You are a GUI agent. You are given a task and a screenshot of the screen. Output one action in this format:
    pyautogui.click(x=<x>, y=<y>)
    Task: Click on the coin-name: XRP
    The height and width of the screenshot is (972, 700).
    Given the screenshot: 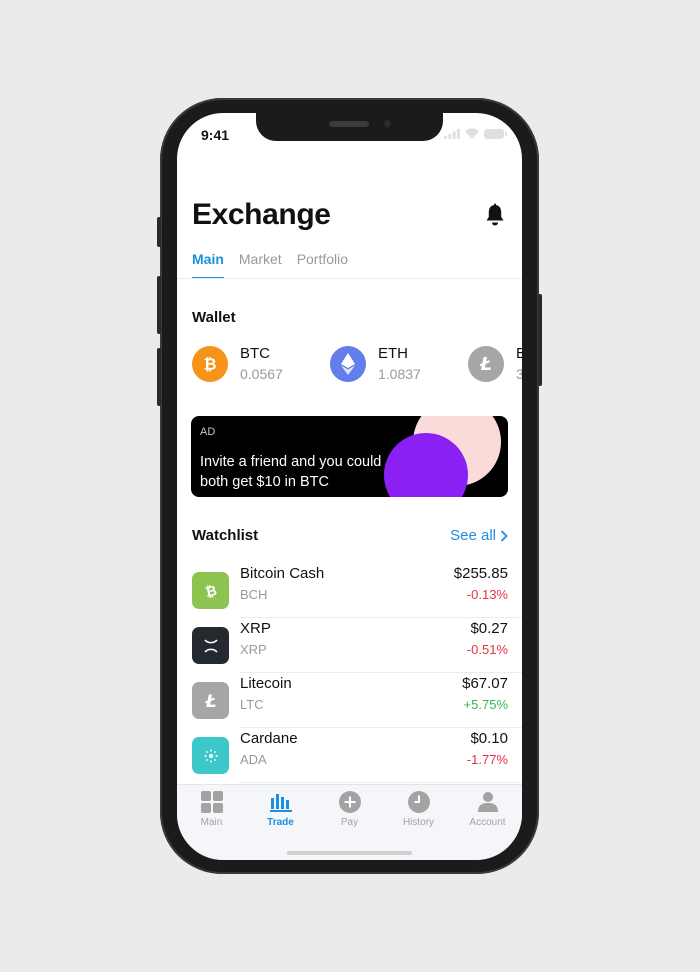 What is the action you would take?
    pyautogui.click(x=255, y=628)
    